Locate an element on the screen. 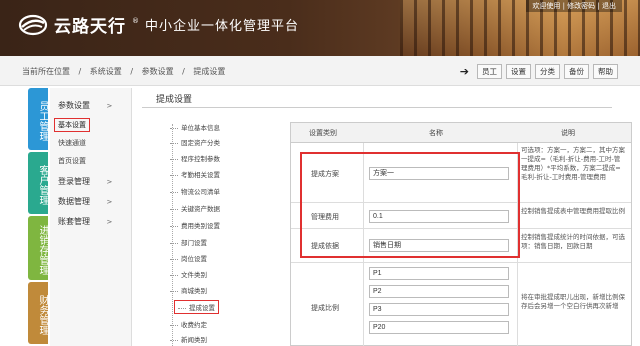 The height and width of the screenshot is (346, 640). tree-item-expense-category: 费用类别设置 is located at coordinates (195, 225).